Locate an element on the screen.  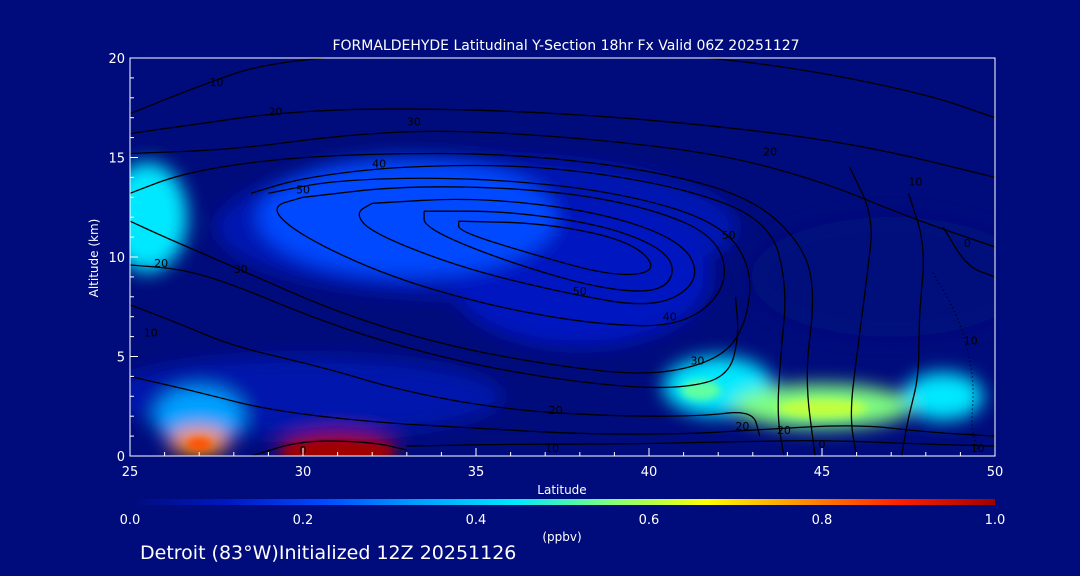
y-tick-label: 5 is located at coordinates (121, 358).